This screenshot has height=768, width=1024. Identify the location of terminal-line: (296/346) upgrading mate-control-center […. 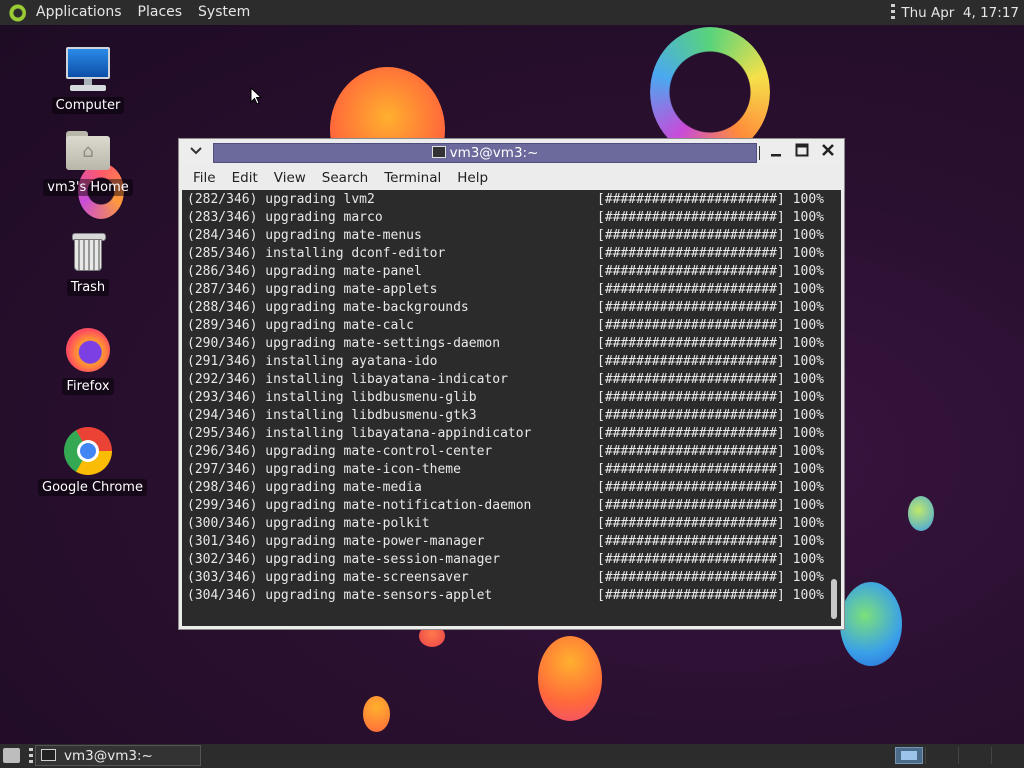
(505, 452).